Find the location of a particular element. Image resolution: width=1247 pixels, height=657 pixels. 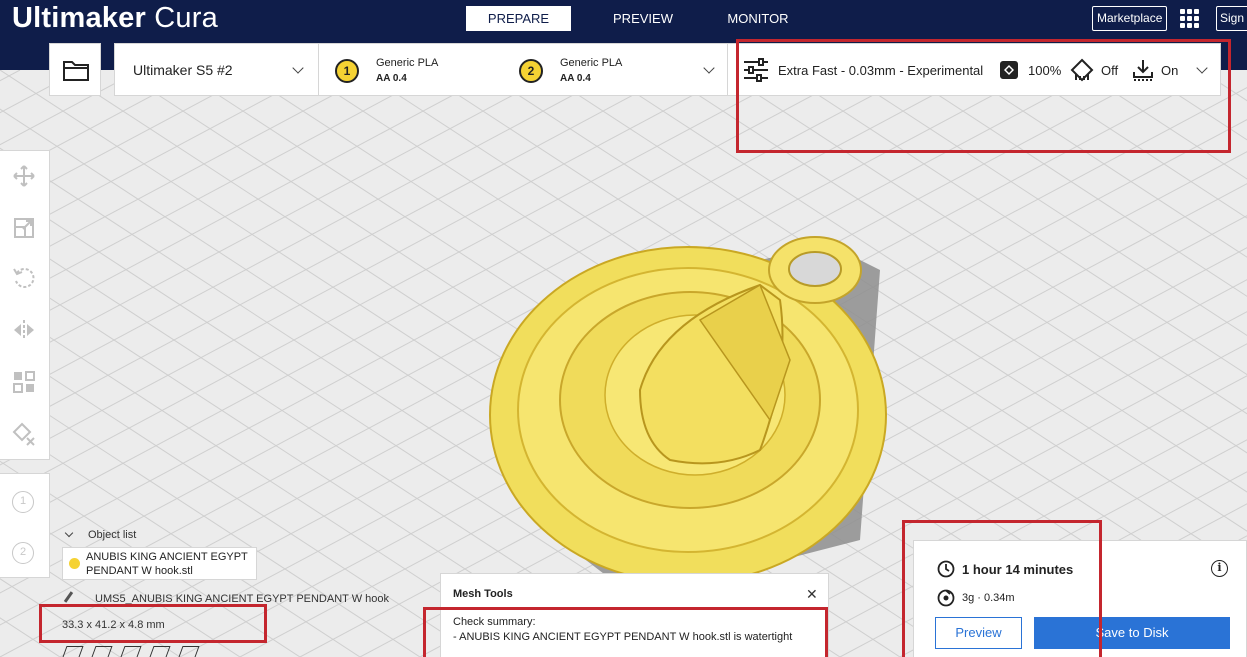

open-file-button is located at coordinates (75, 69).